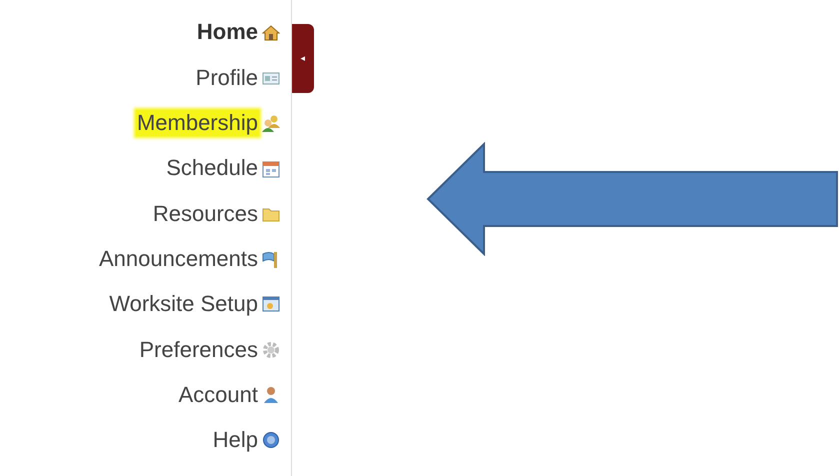 The width and height of the screenshot is (839, 476). Describe the element at coordinates (271, 395) in the screenshot. I see `person-icon` at that location.